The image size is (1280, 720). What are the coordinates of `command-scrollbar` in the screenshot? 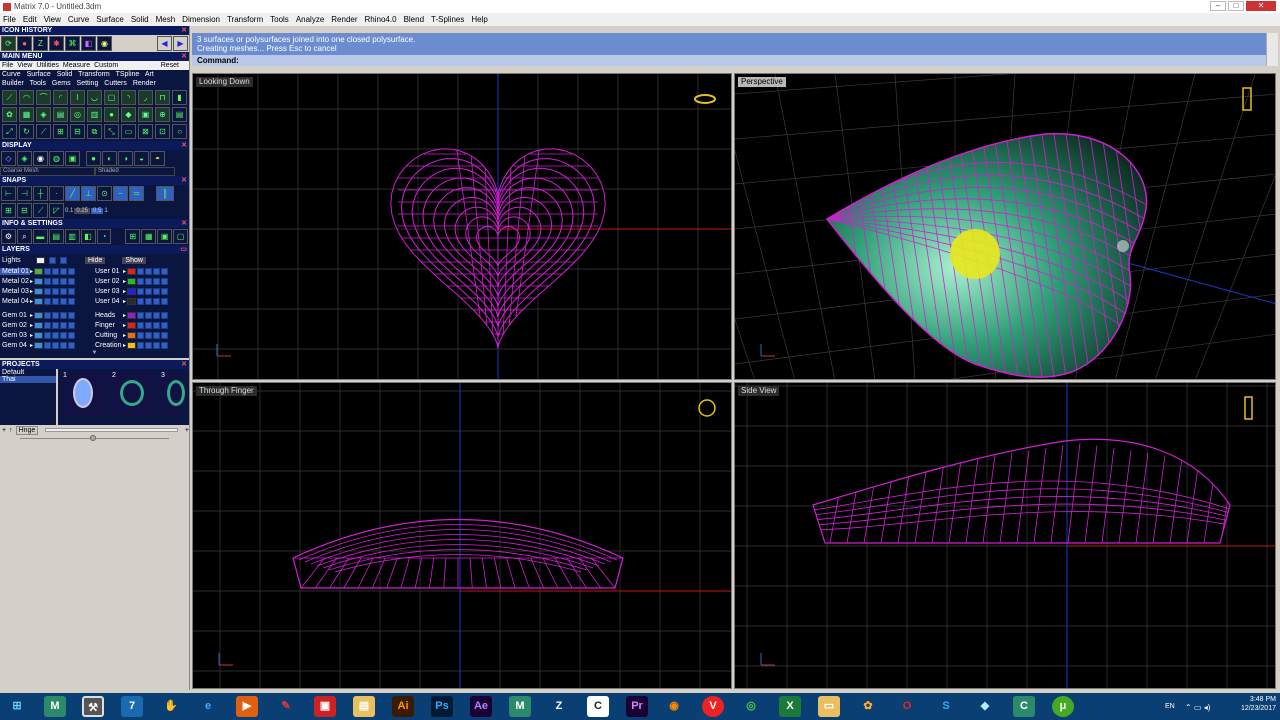 It's located at (1272, 49).